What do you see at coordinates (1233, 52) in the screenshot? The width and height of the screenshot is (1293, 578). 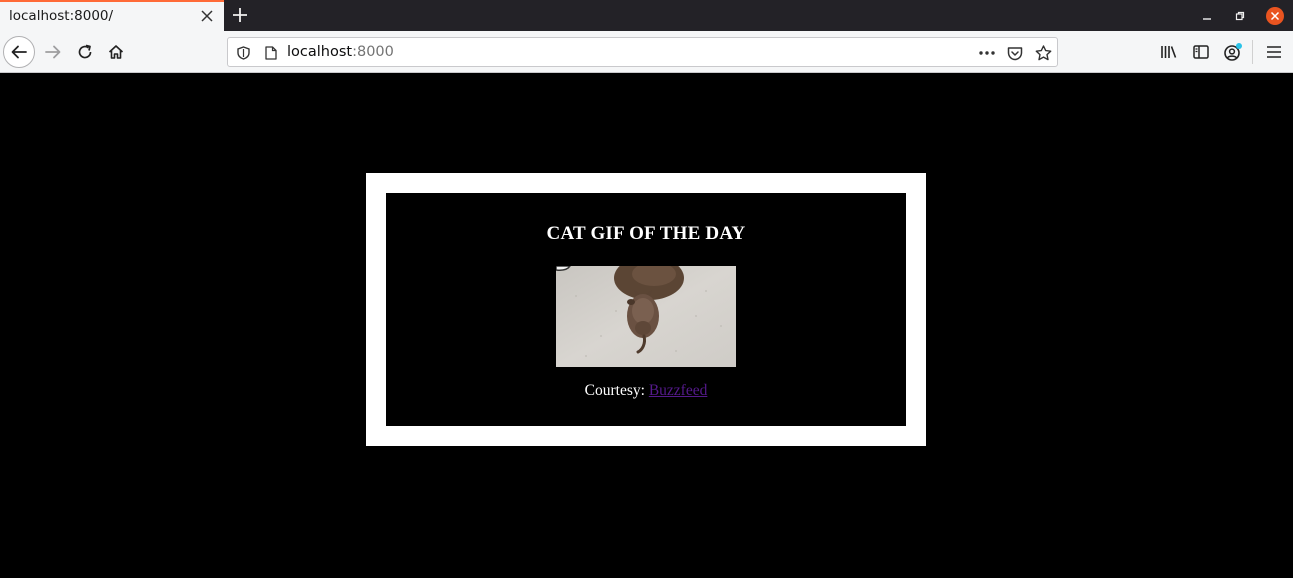 I see `account-icon` at bounding box center [1233, 52].